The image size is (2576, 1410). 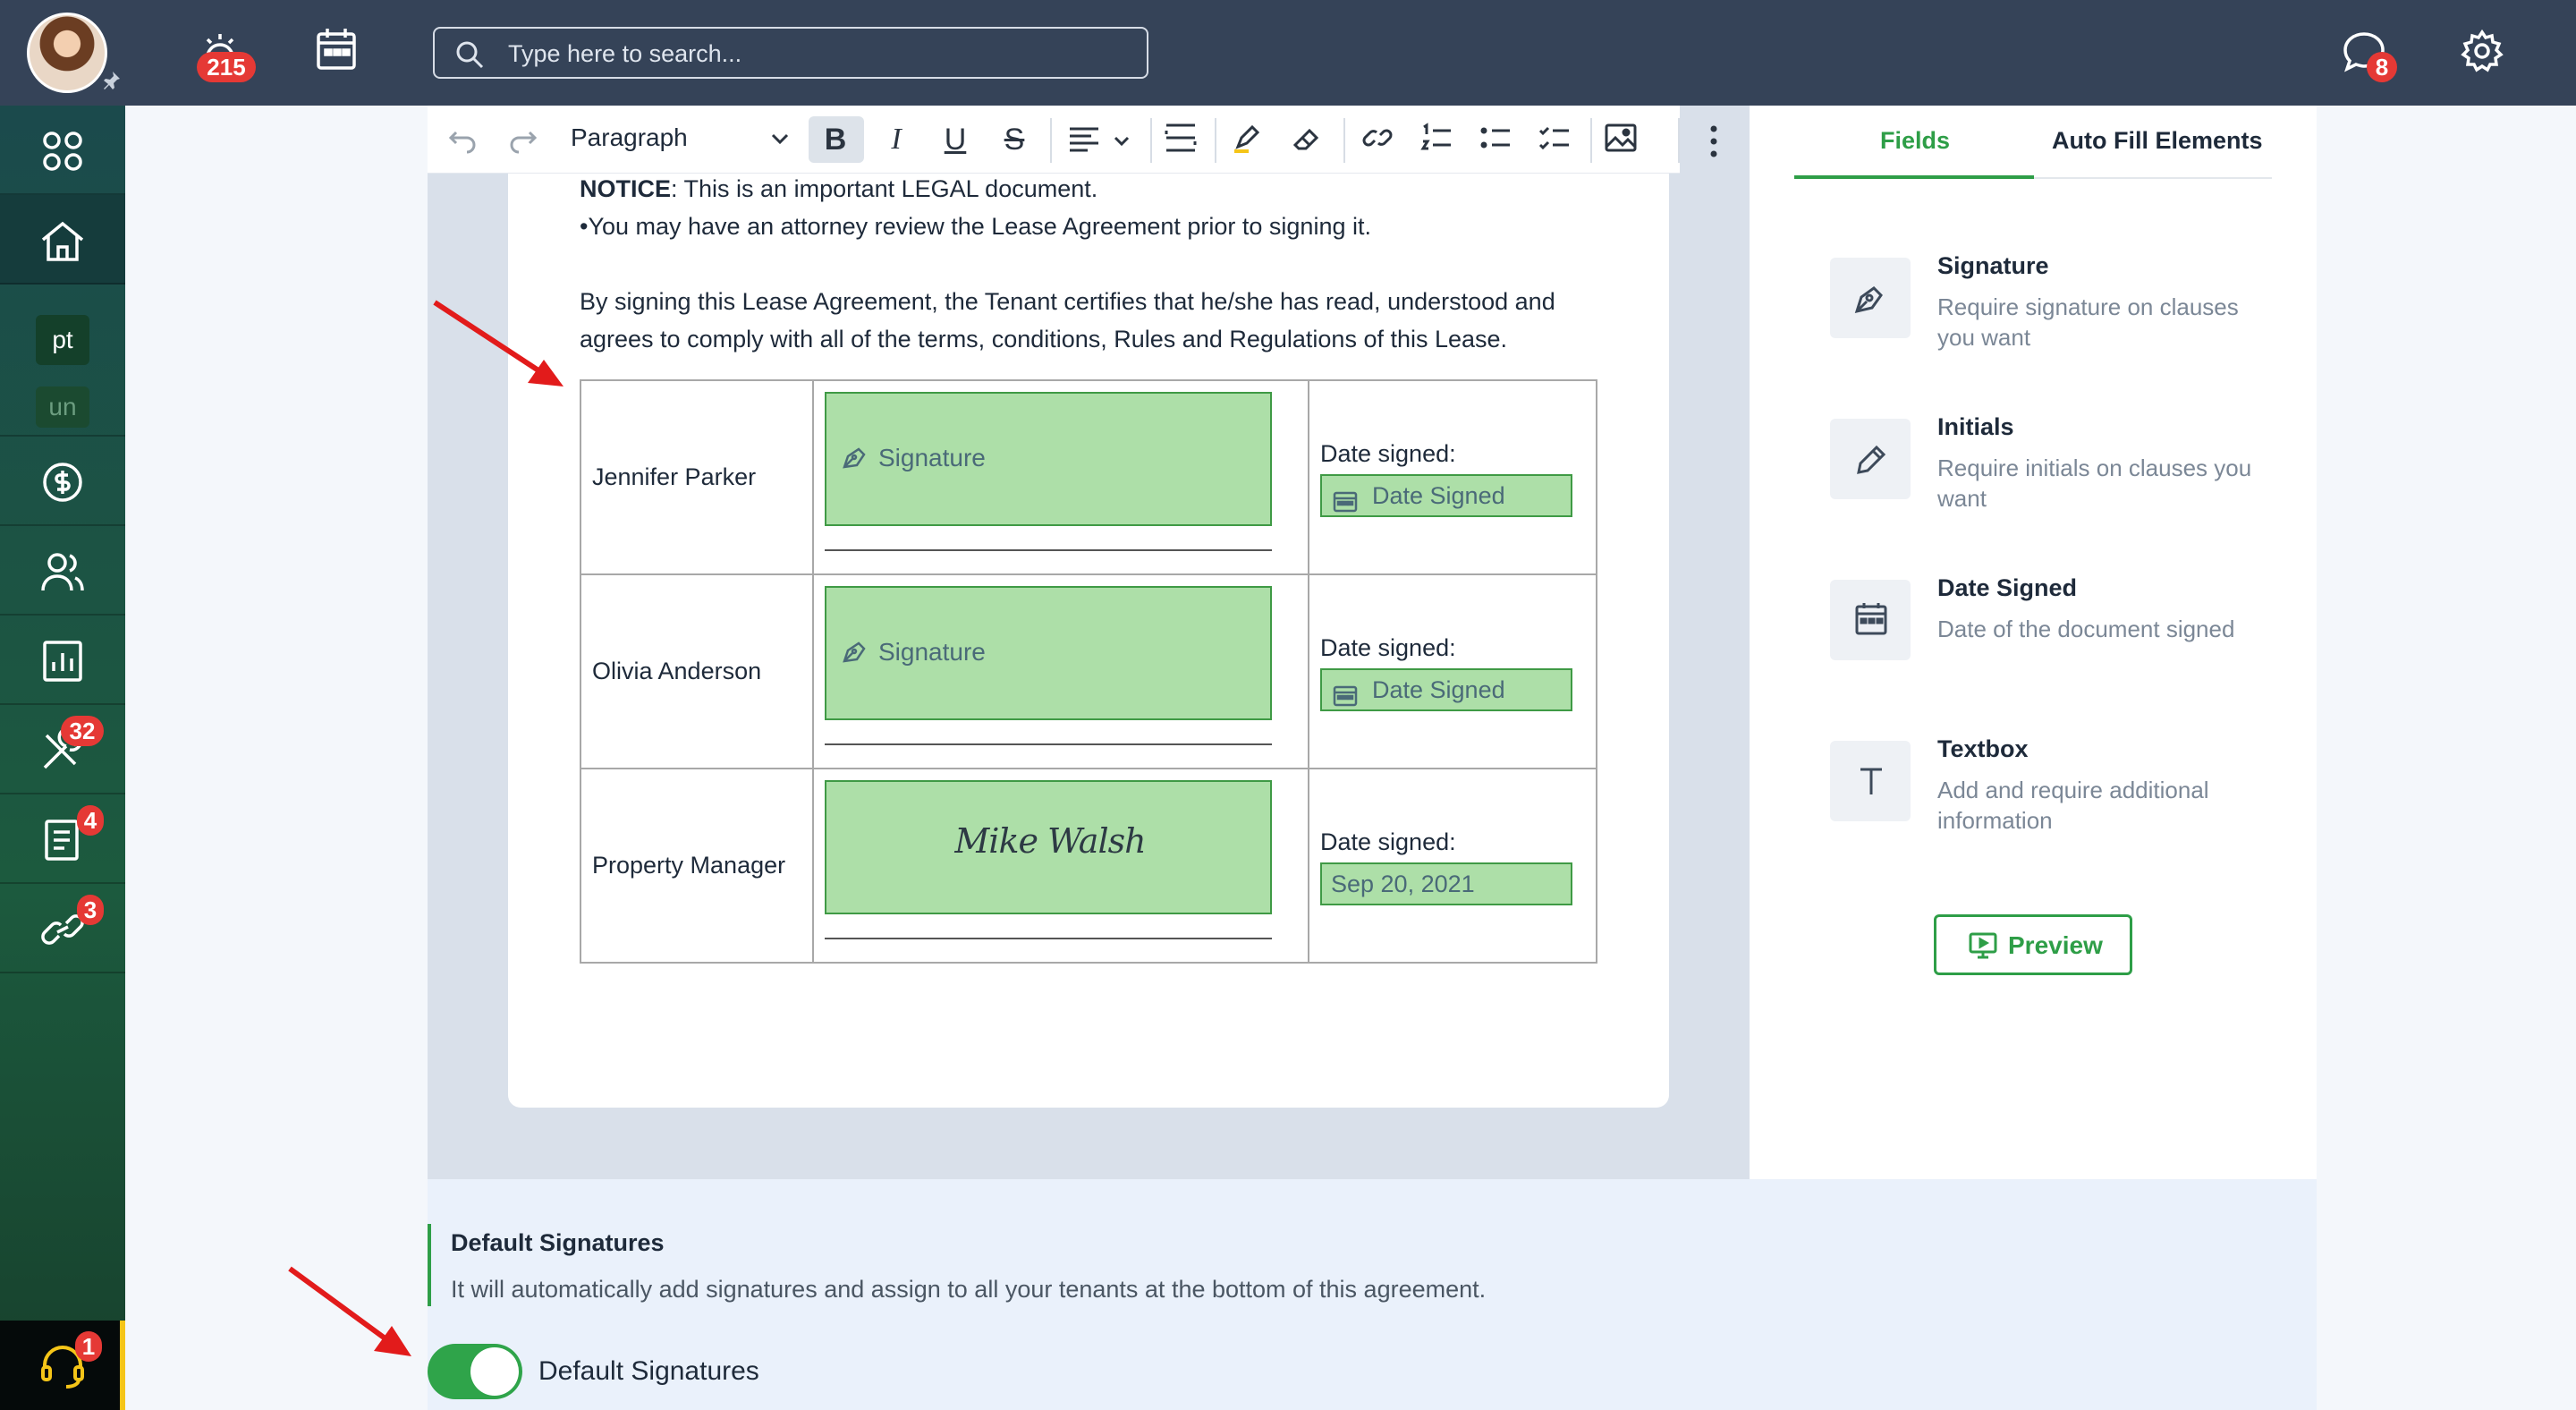 I want to click on sidebar-item-people, so click(x=62, y=571).